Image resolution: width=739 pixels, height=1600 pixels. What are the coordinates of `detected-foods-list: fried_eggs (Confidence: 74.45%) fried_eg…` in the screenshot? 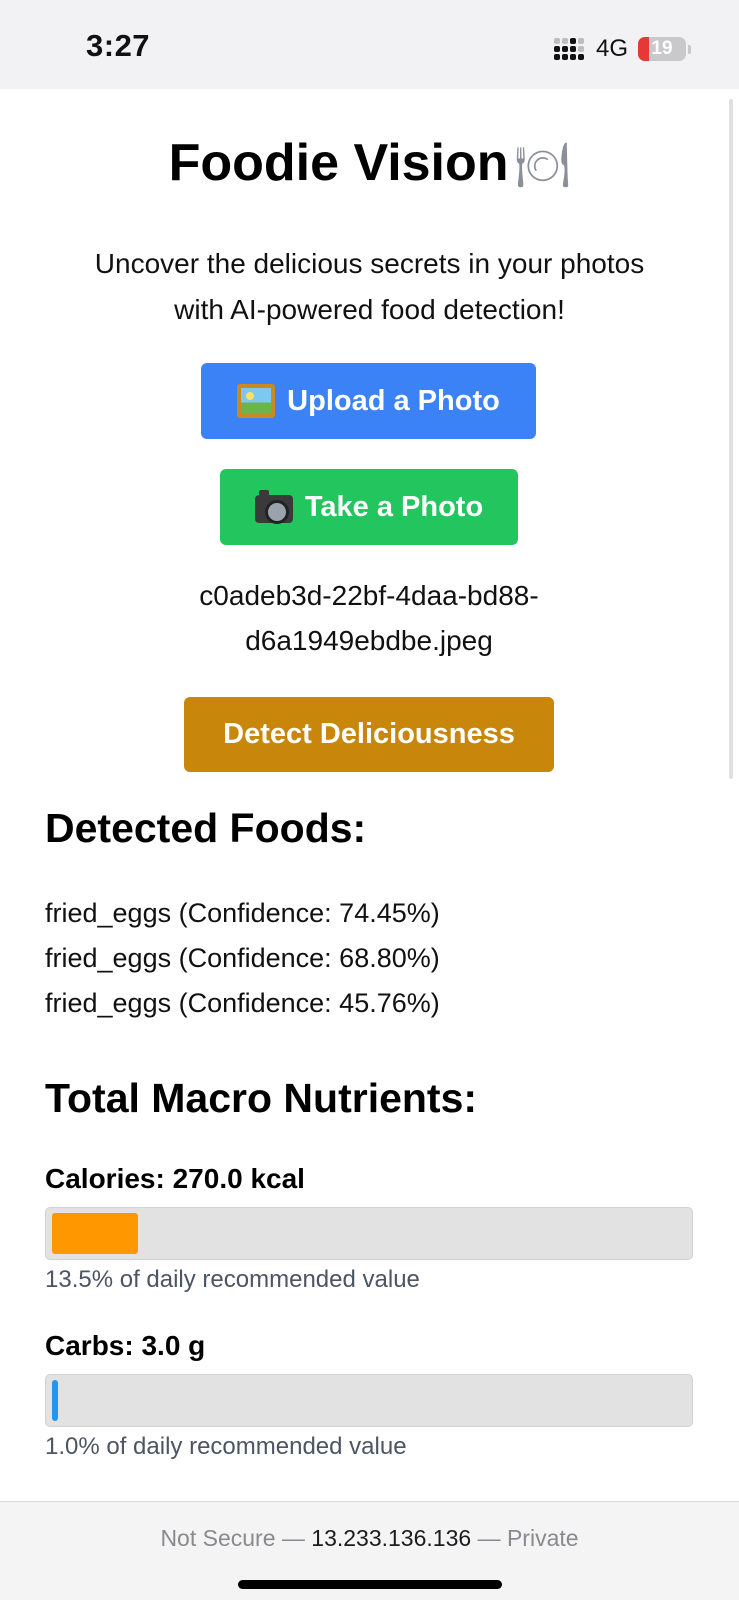 It's located at (242, 958).